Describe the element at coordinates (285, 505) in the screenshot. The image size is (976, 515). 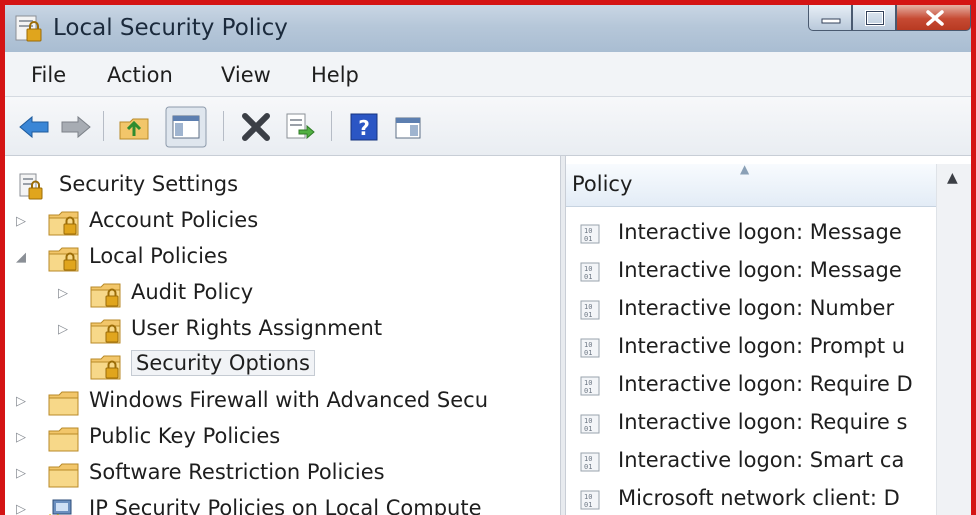
I see `tree-label: IP Security Policies on Local Compute` at that location.